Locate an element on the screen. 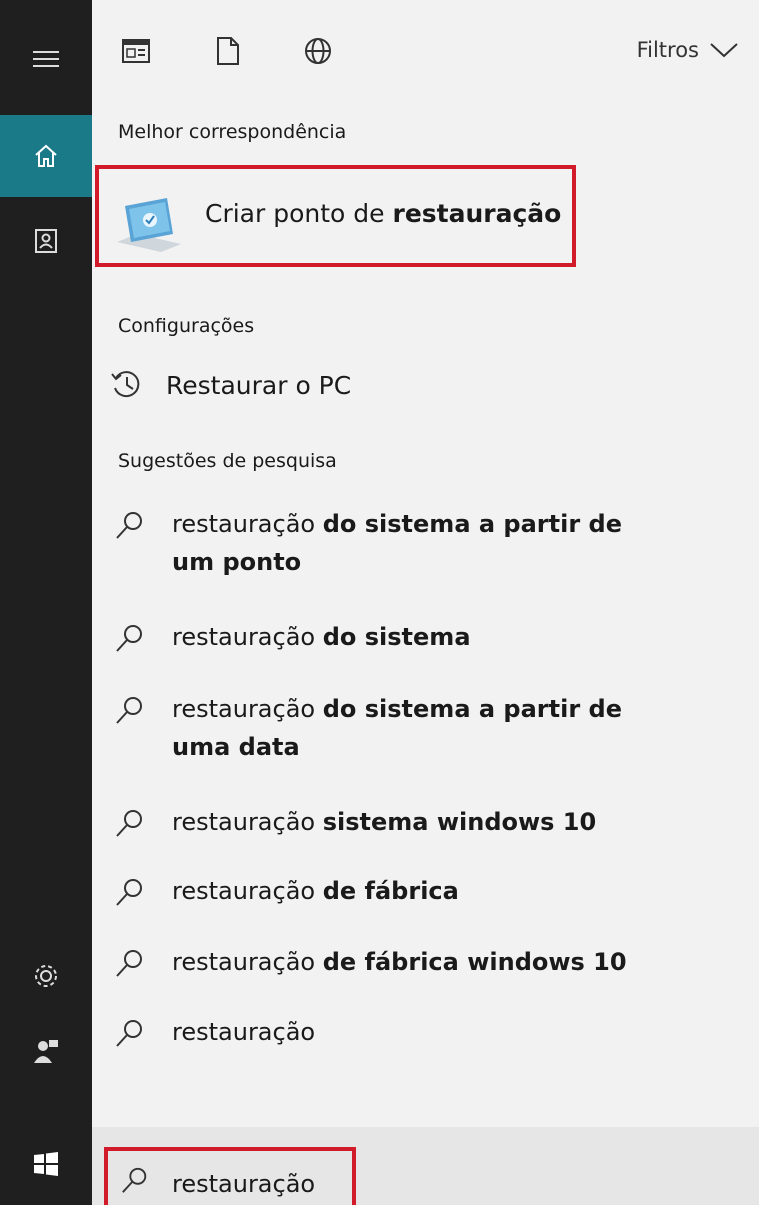  suggestion-label: restauração sistema windows 10 is located at coordinates (384, 822).